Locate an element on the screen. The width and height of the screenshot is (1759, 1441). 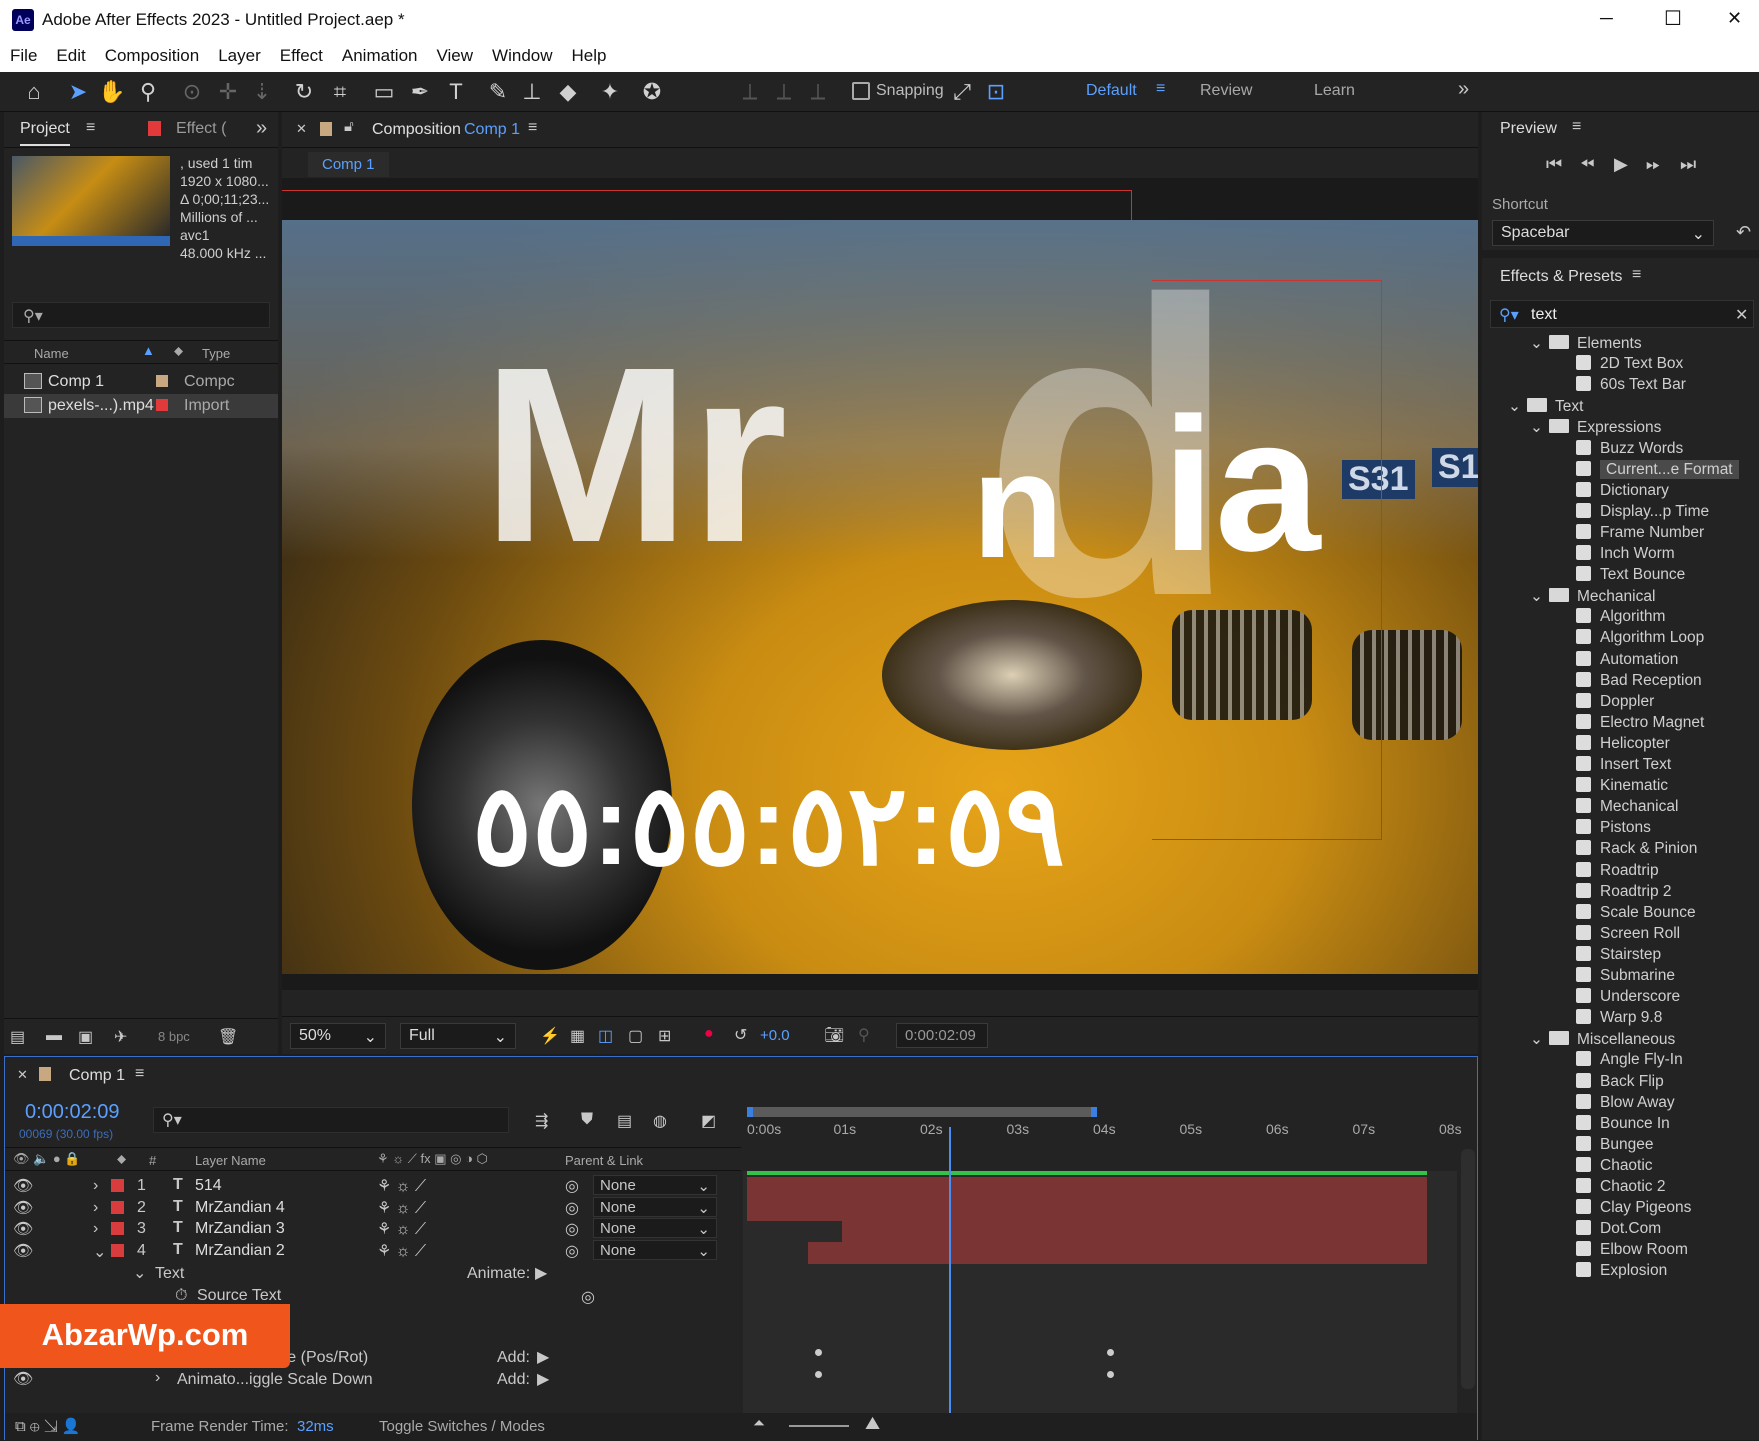
type-tool-icon: T is located at coordinates (456, 92).